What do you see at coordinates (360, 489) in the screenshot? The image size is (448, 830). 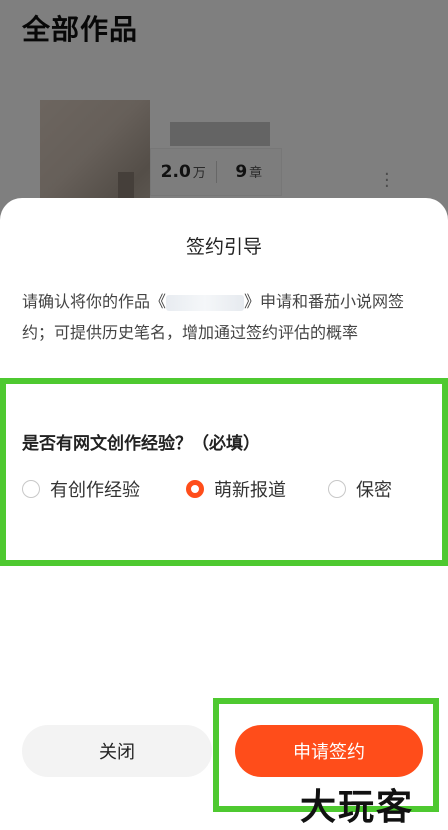 I see `option-secret: 保密` at bounding box center [360, 489].